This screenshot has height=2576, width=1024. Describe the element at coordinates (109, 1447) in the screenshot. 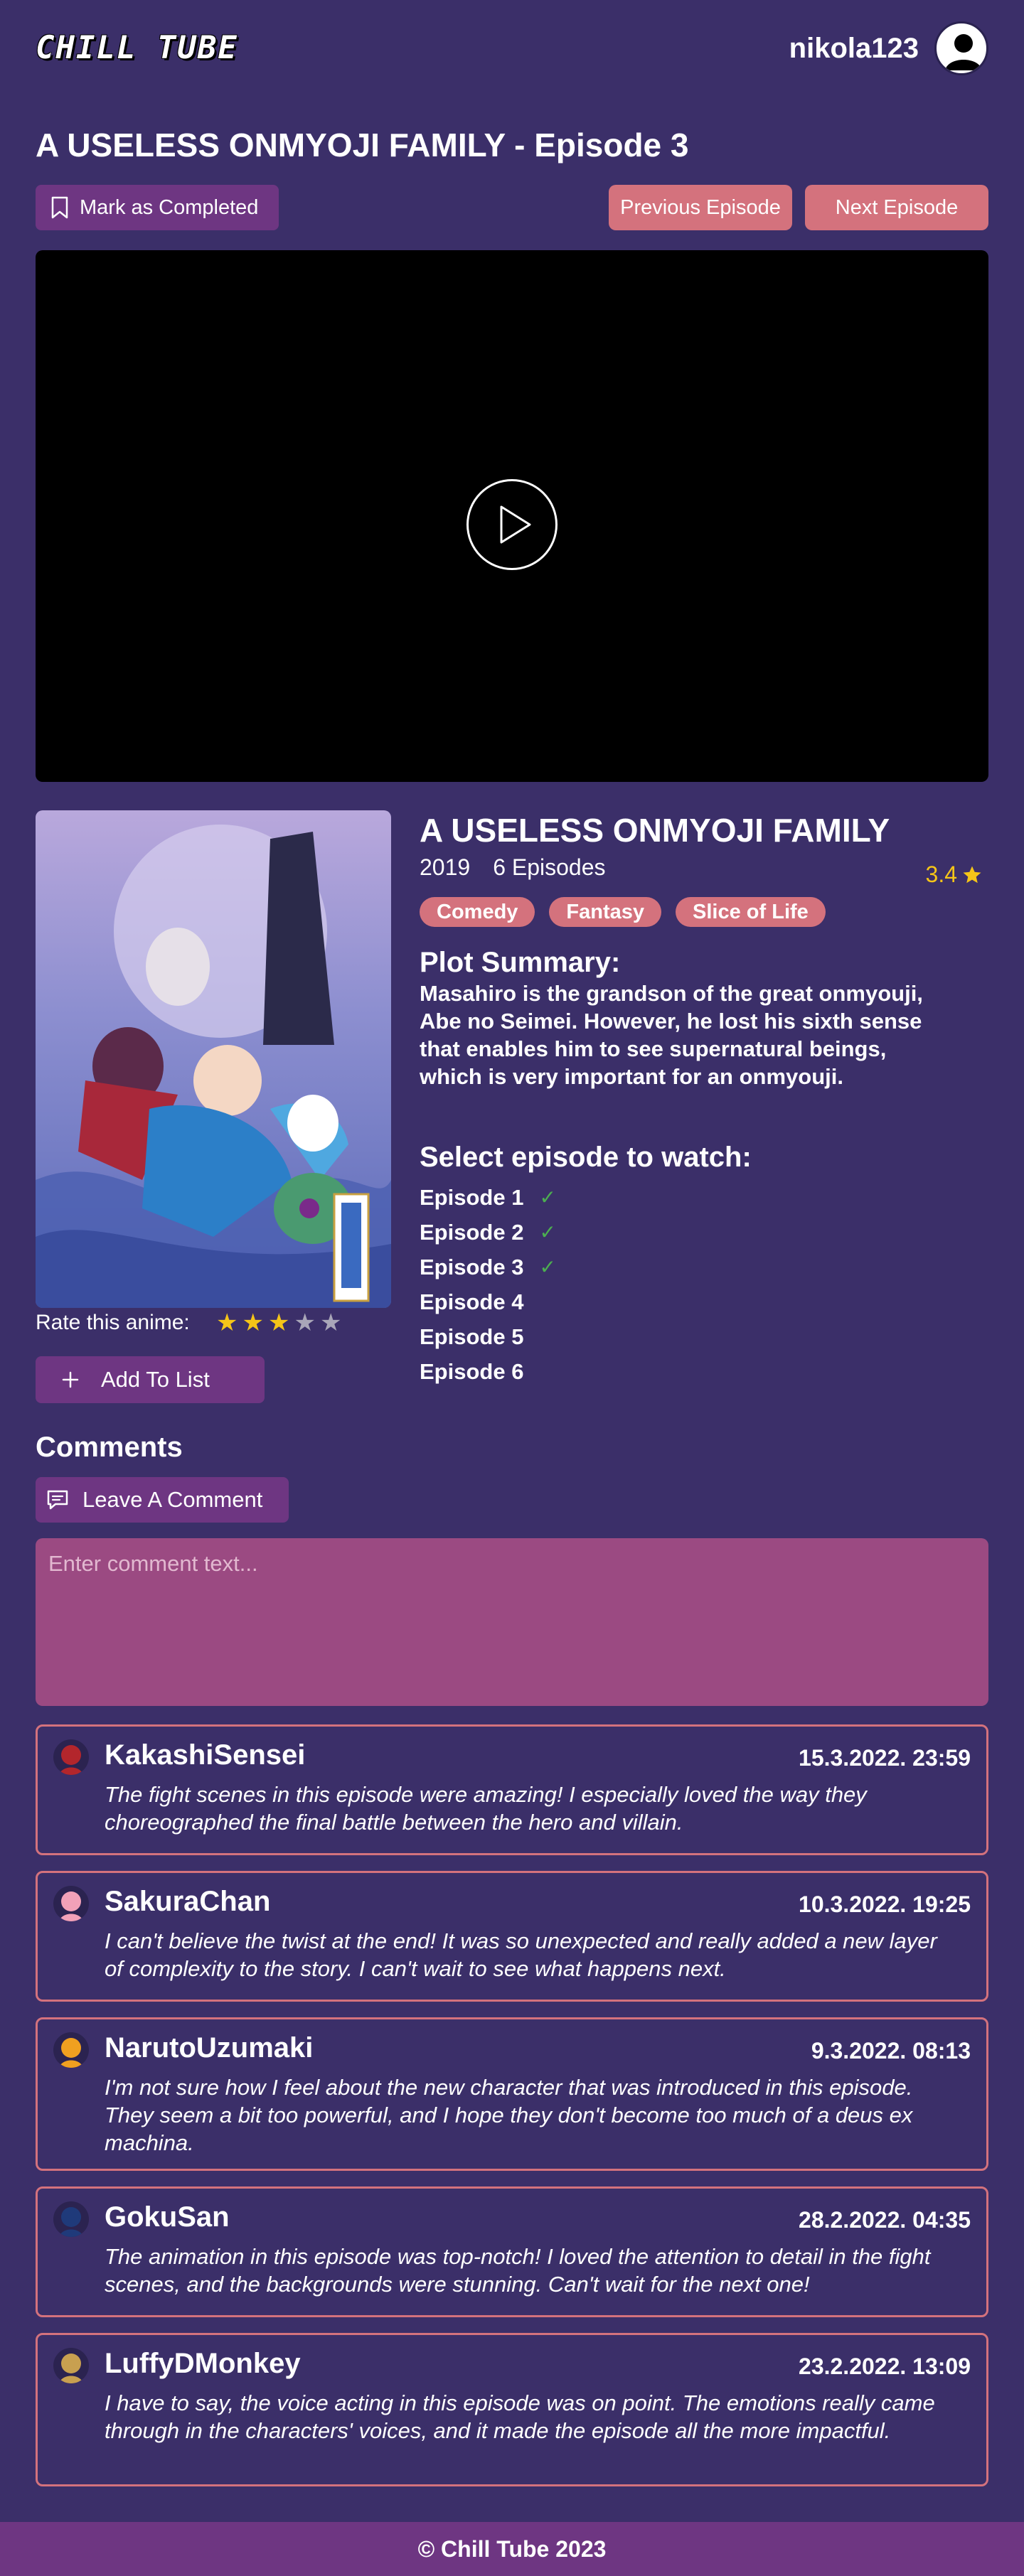

I see `comments-heading: Comments` at that location.